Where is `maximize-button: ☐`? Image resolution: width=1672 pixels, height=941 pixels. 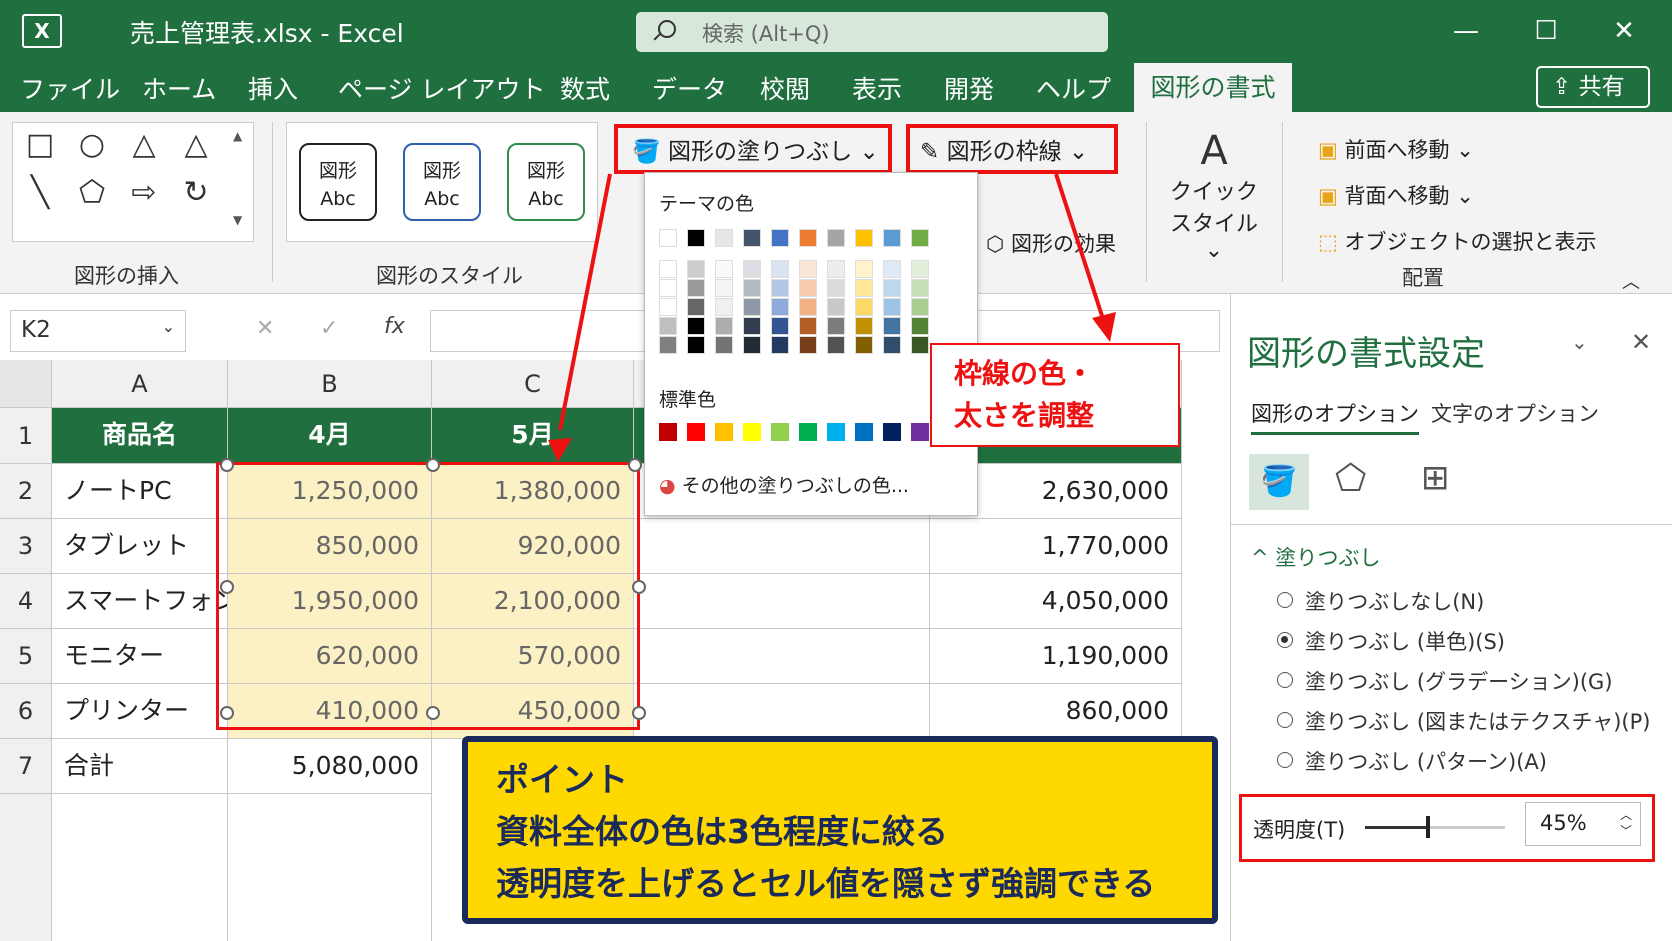
maximize-button: ☐ is located at coordinates (1546, 32).